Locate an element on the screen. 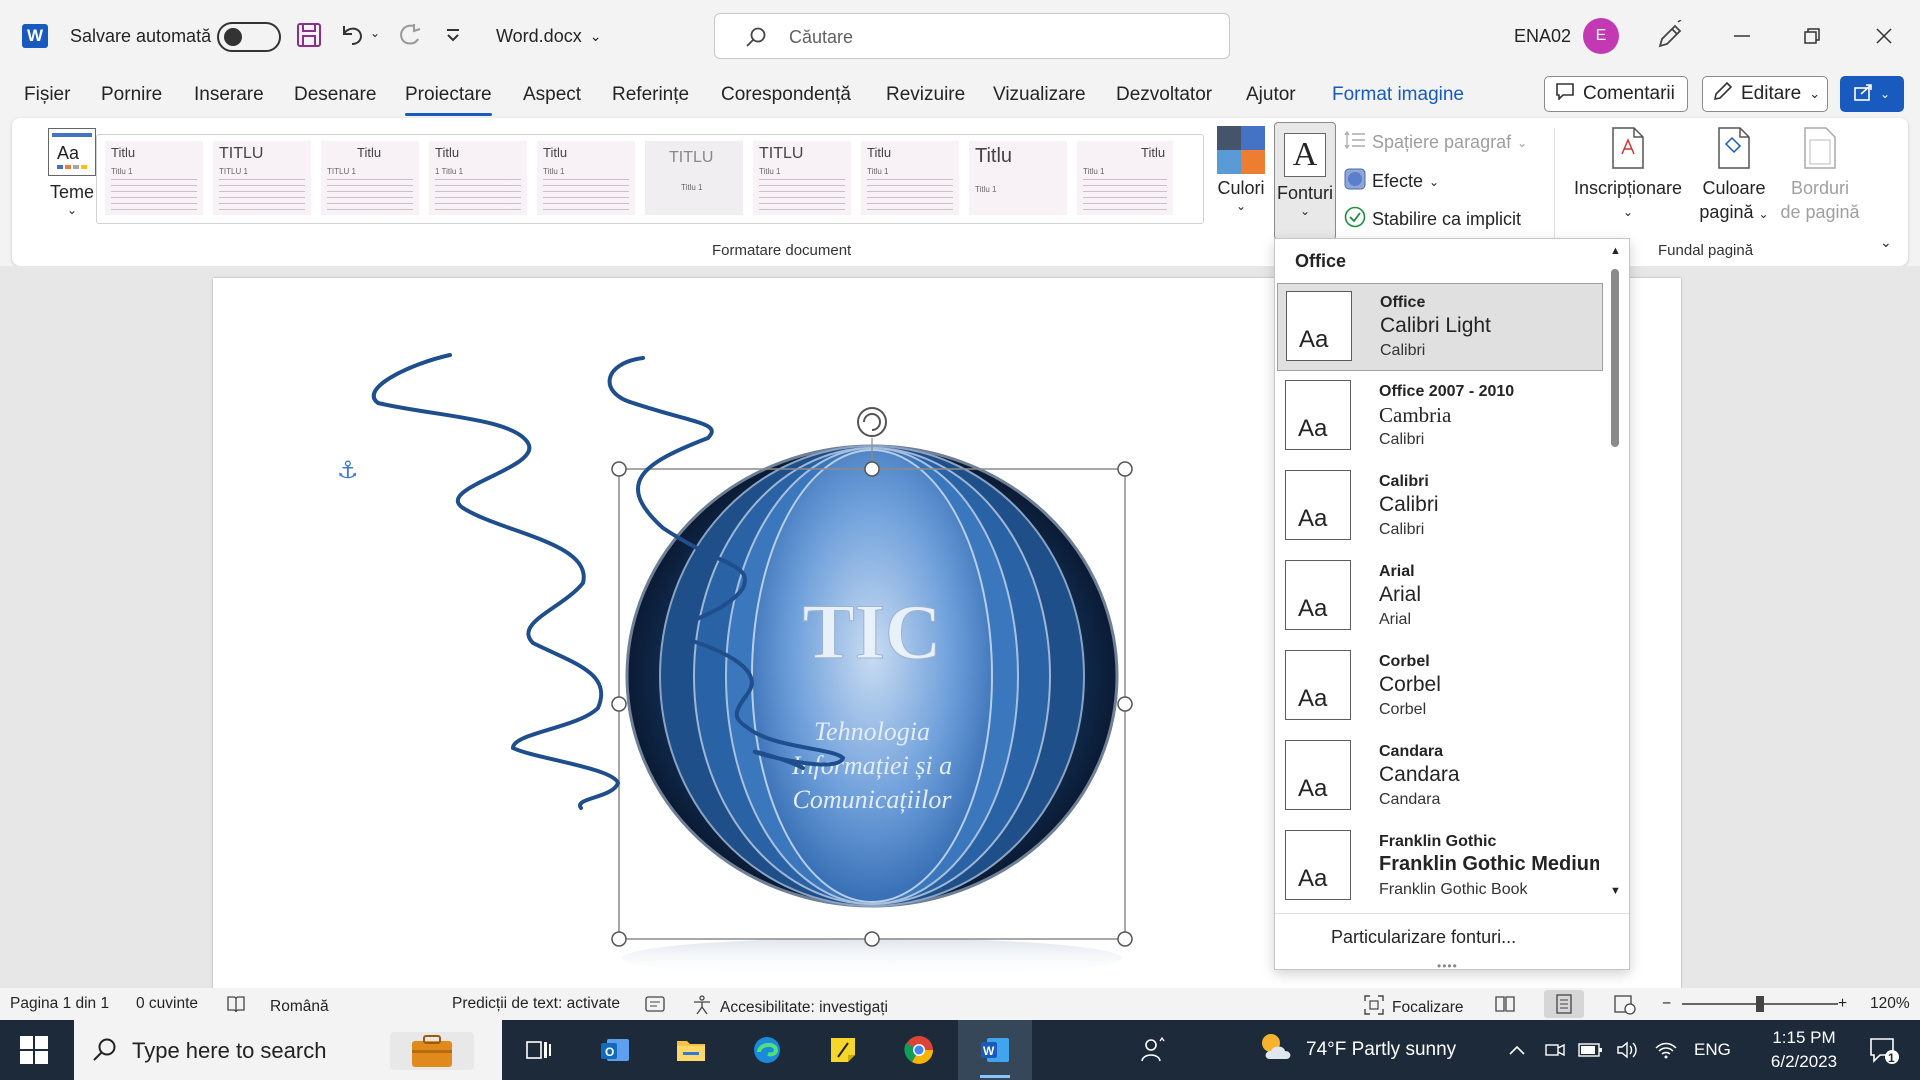 The width and height of the screenshot is (1920, 1080). style-option: TITLU TITLU 1 is located at coordinates (262, 178).